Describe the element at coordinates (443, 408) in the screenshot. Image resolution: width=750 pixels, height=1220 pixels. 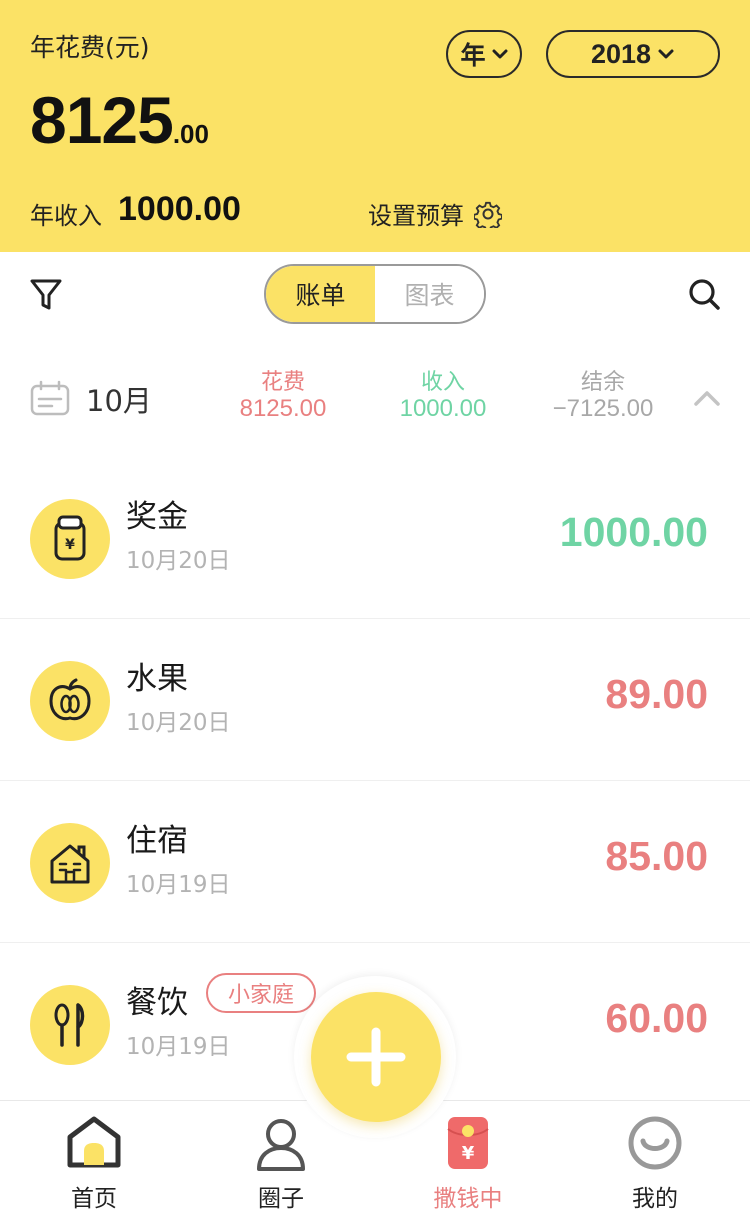
I see `summary-income-value: 1000.00` at that location.